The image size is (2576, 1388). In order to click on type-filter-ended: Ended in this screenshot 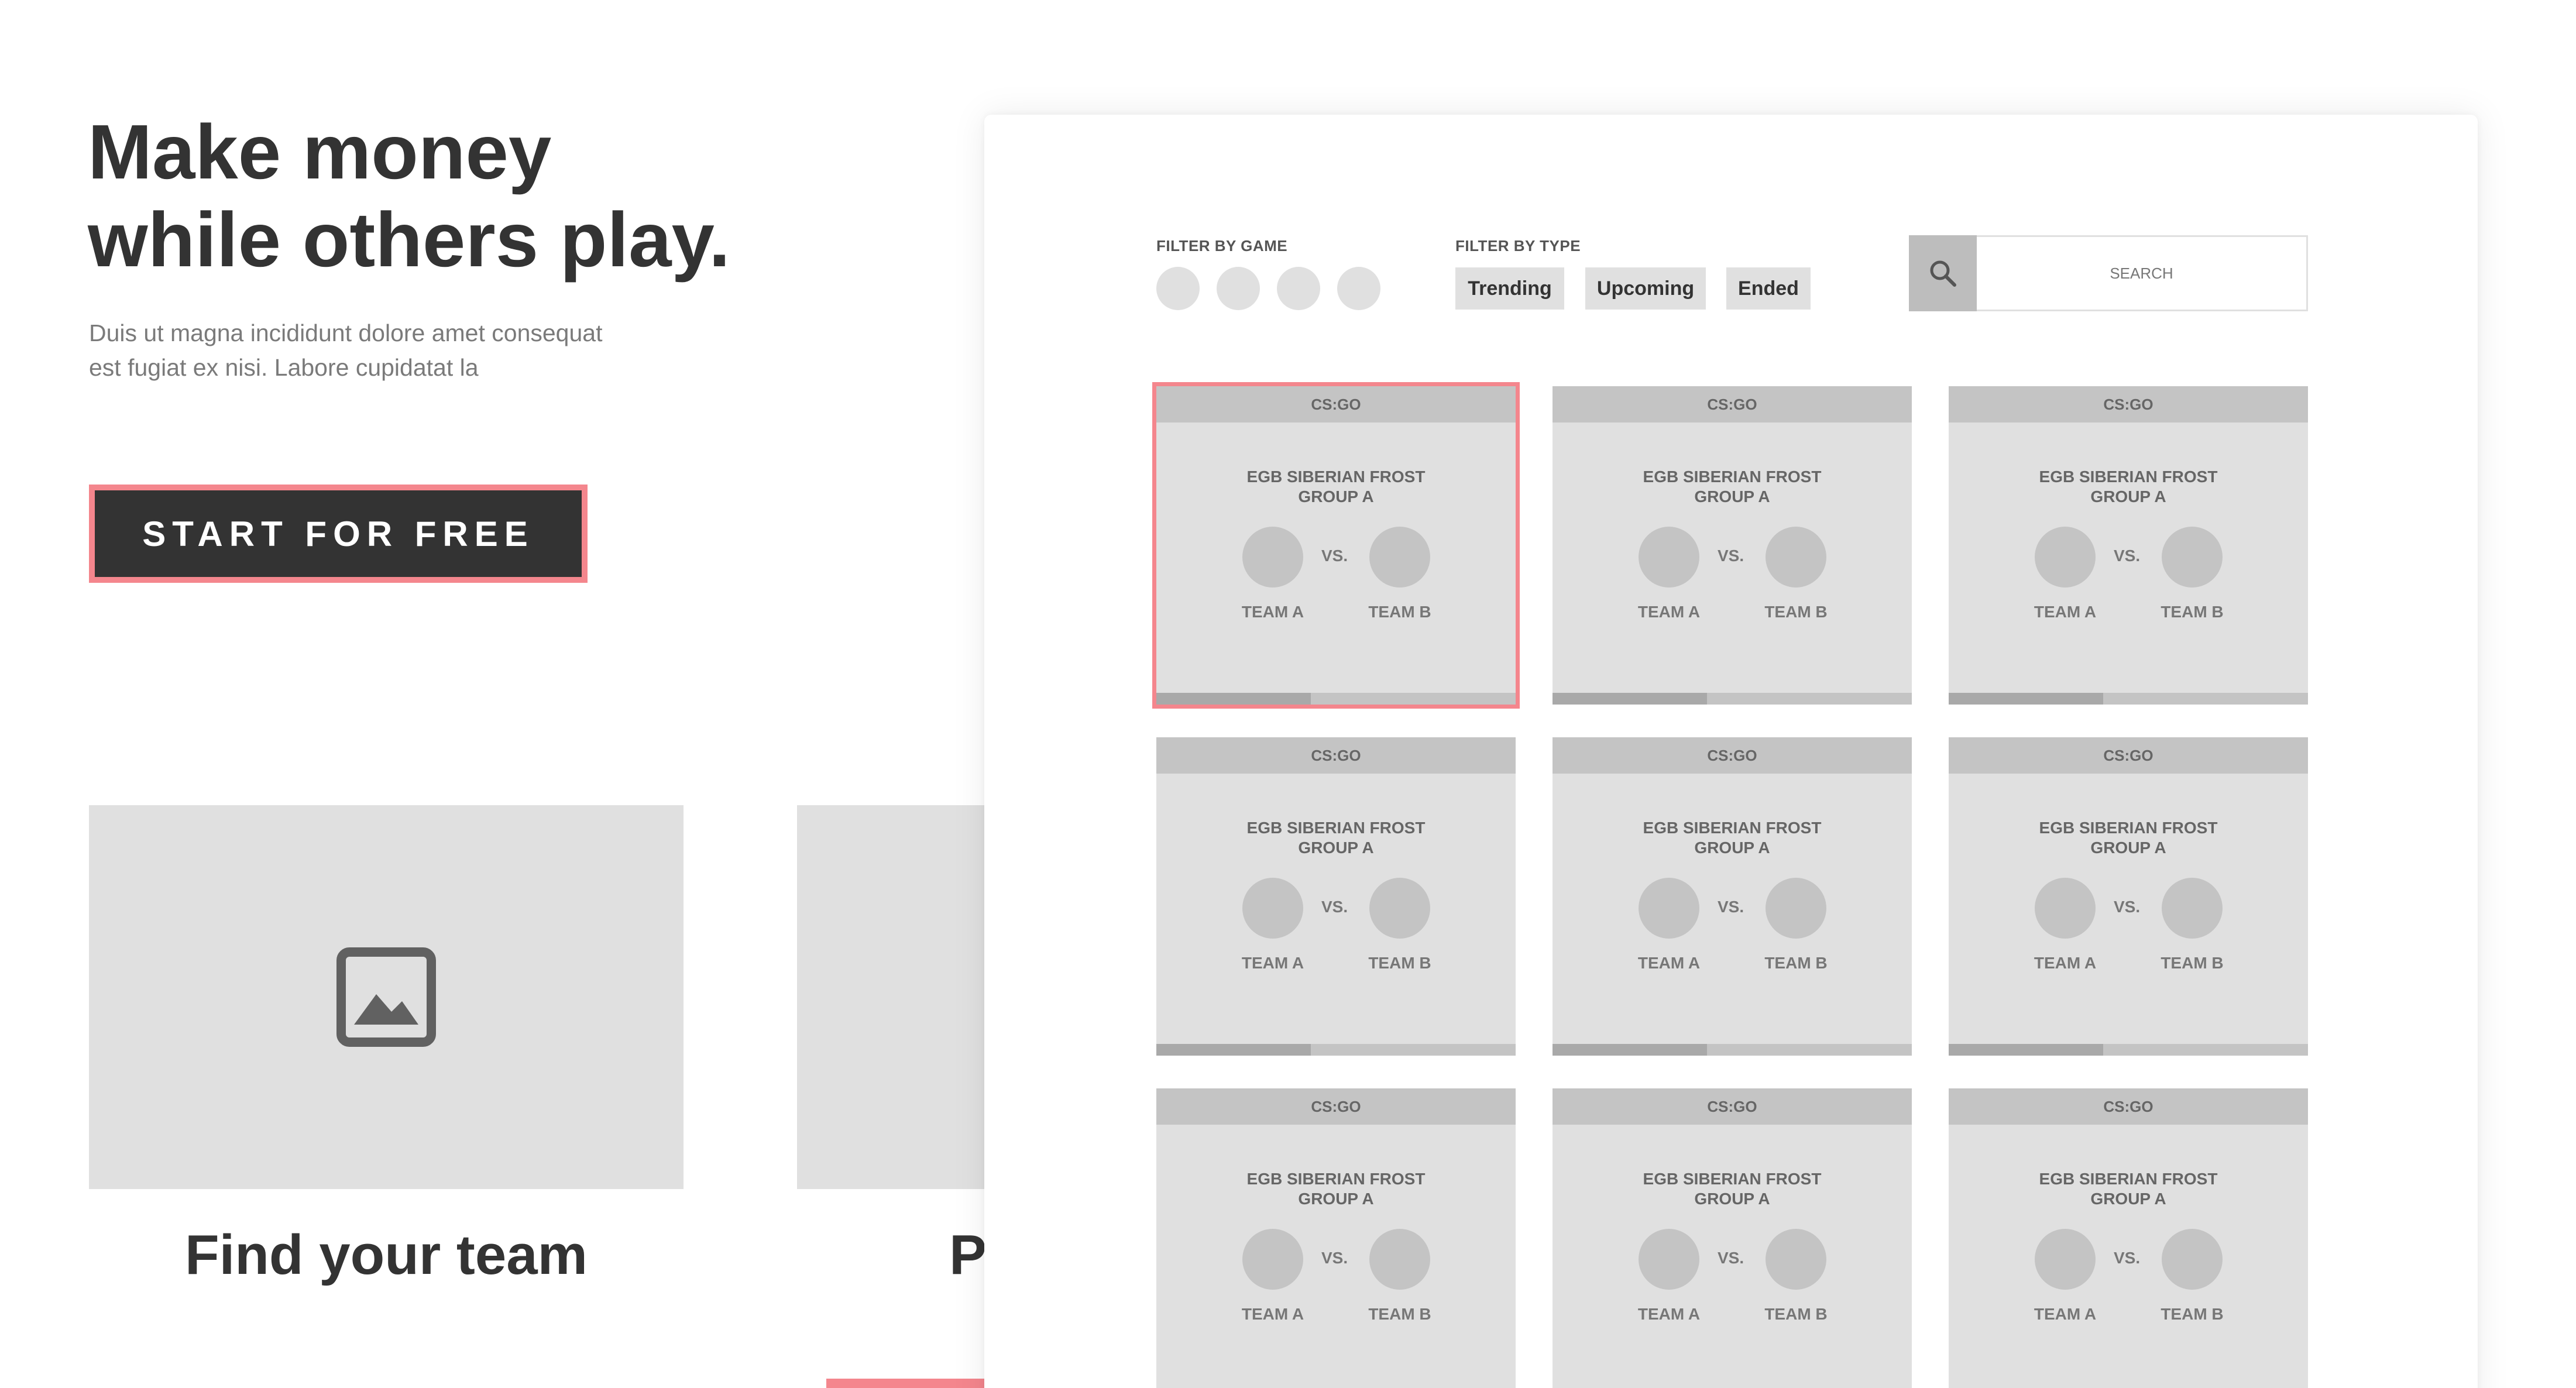, I will do `click(1768, 288)`.